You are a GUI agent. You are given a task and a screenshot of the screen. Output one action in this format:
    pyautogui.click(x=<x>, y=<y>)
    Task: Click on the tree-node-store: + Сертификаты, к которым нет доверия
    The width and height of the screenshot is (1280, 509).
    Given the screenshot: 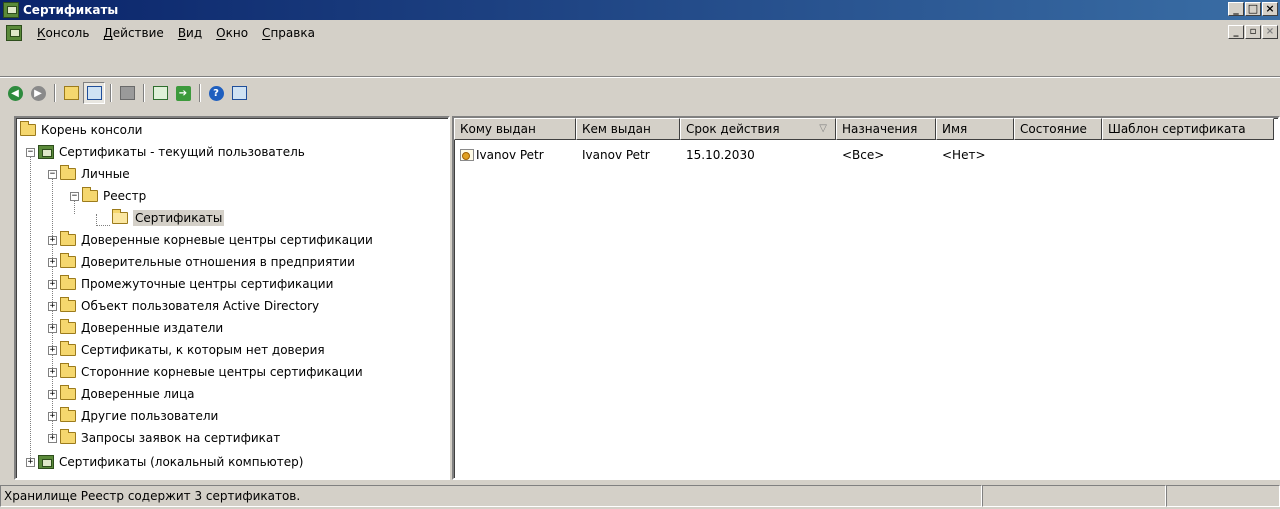 What is the action you would take?
    pyautogui.click(x=186, y=350)
    